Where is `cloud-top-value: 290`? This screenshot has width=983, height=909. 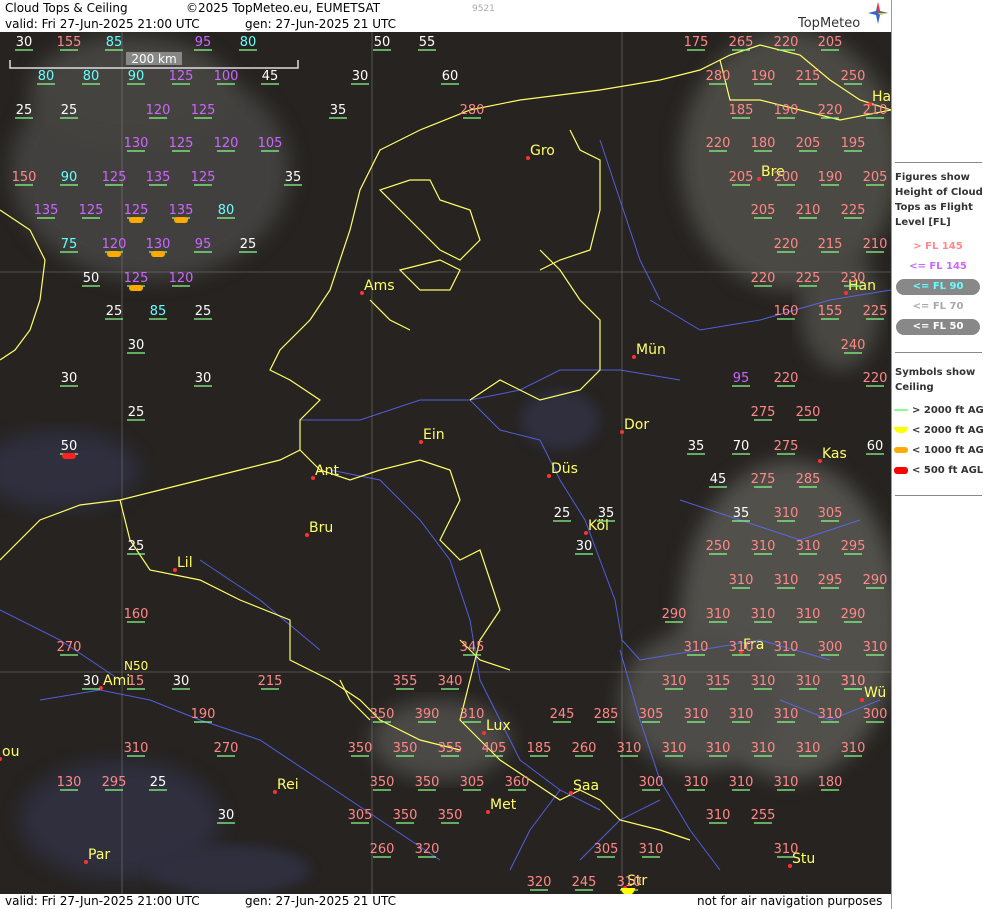
cloud-top-value: 290 is located at coordinates (674, 614).